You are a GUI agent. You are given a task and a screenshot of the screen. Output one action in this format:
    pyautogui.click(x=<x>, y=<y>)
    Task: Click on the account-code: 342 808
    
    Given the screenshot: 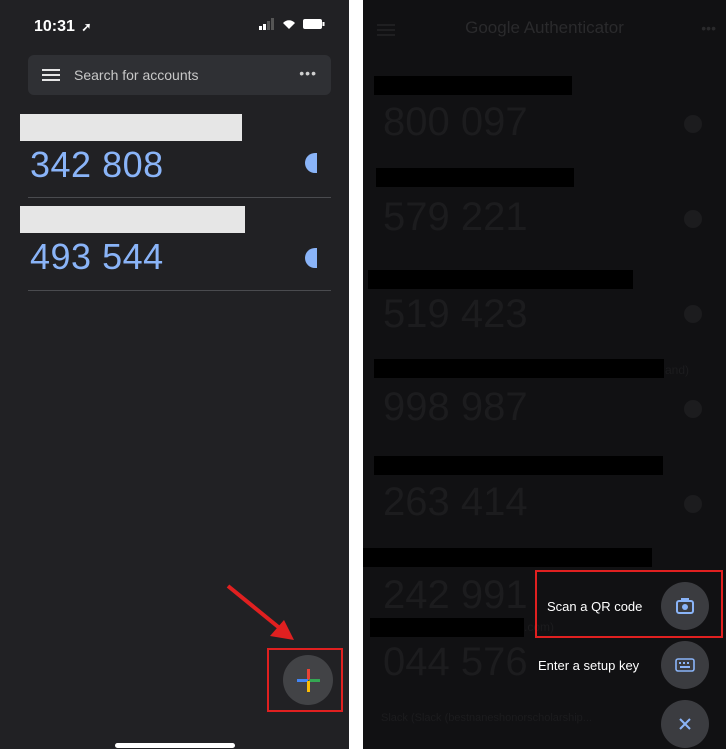 What is the action you would take?
    pyautogui.click(x=97, y=165)
    